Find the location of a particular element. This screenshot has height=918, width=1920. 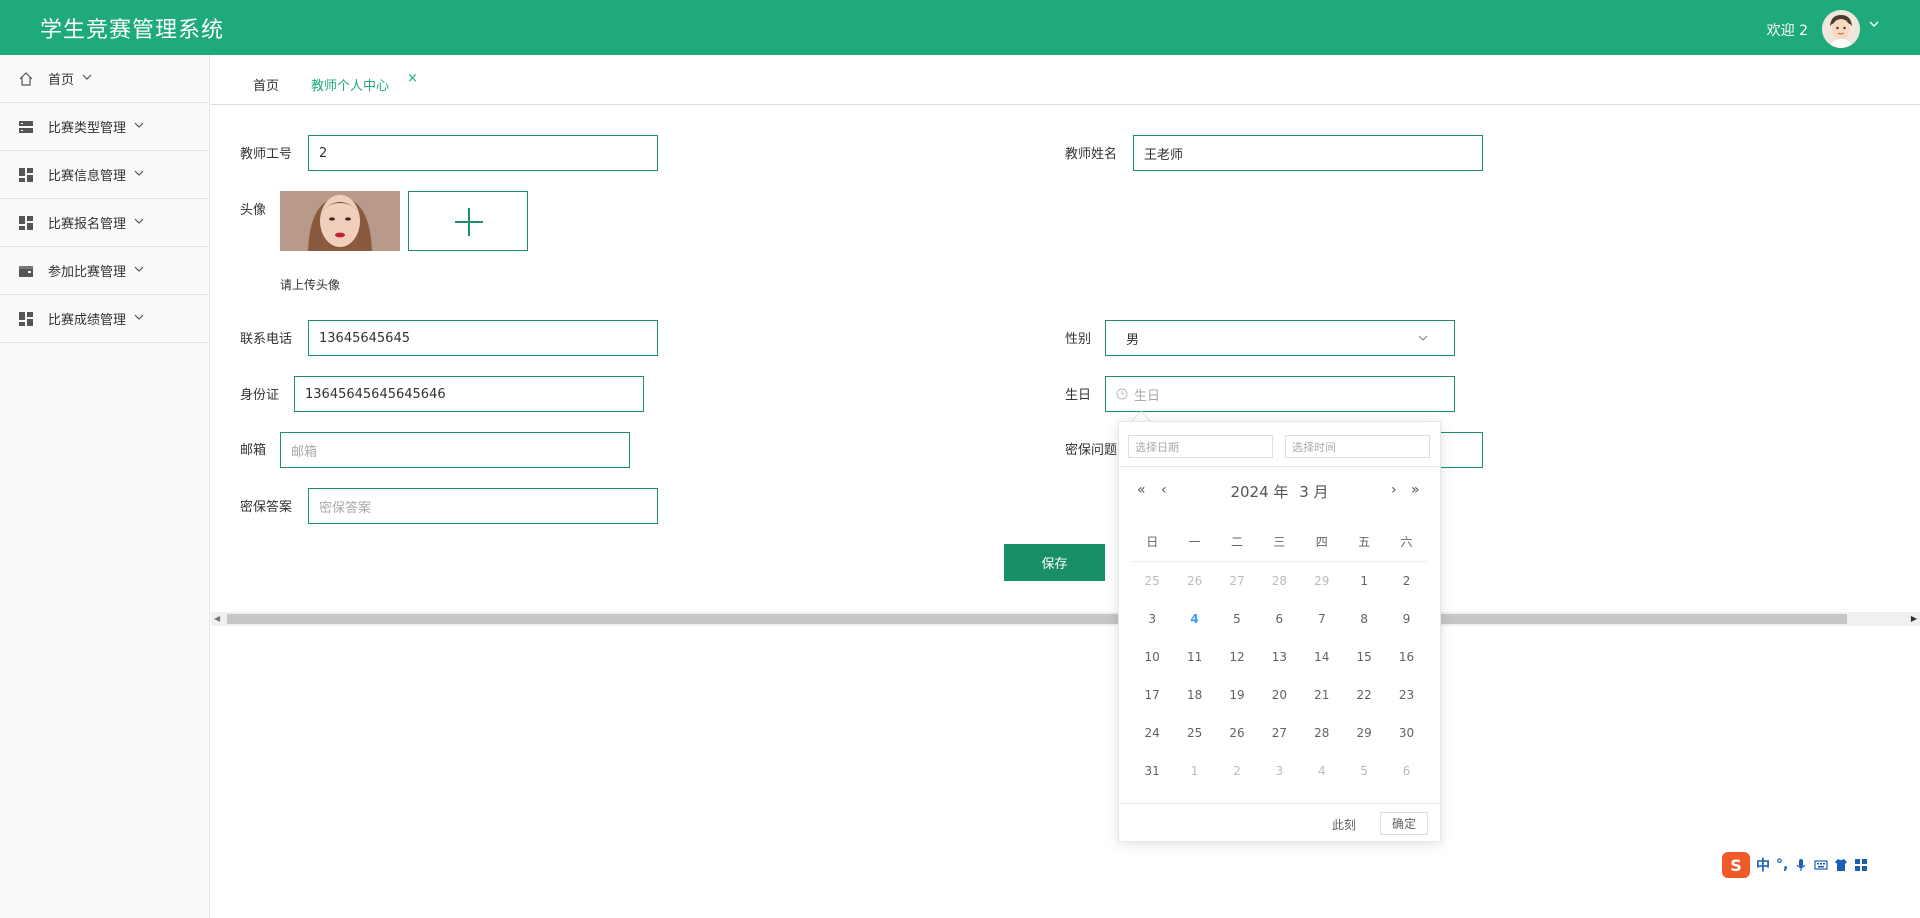

skin-shirt-icon is located at coordinates (1841, 865).